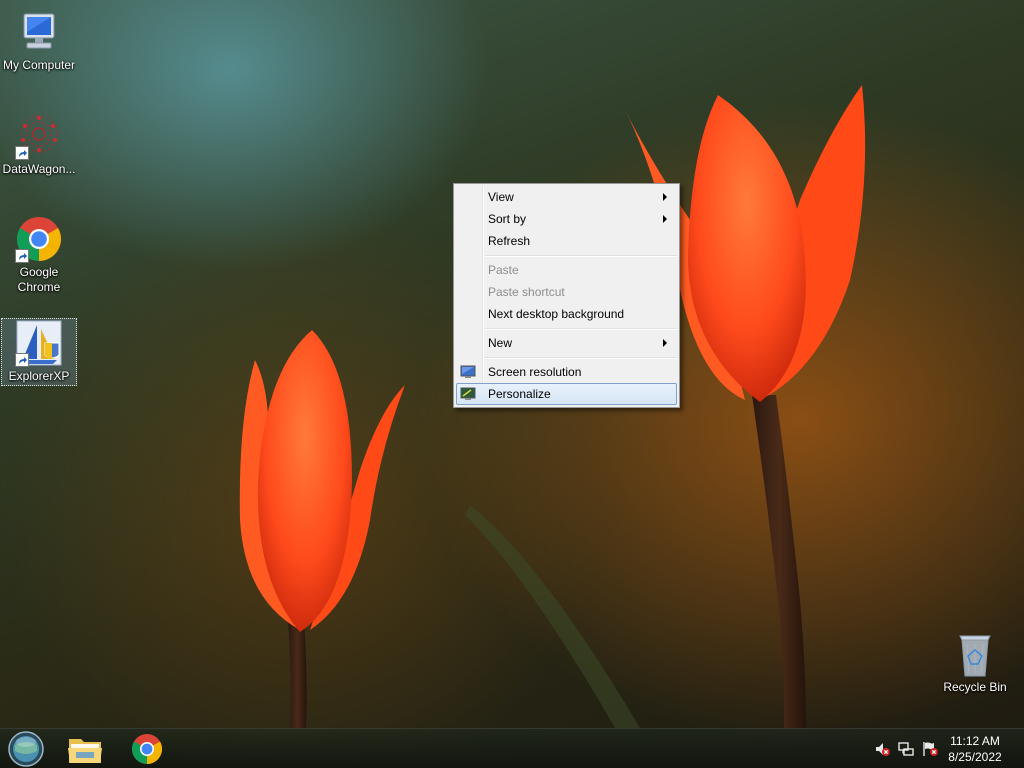 Image resolution: width=1024 pixels, height=768 pixels. What do you see at coordinates (507, 219) in the screenshot?
I see `menu-item-label: Sort by` at bounding box center [507, 219].